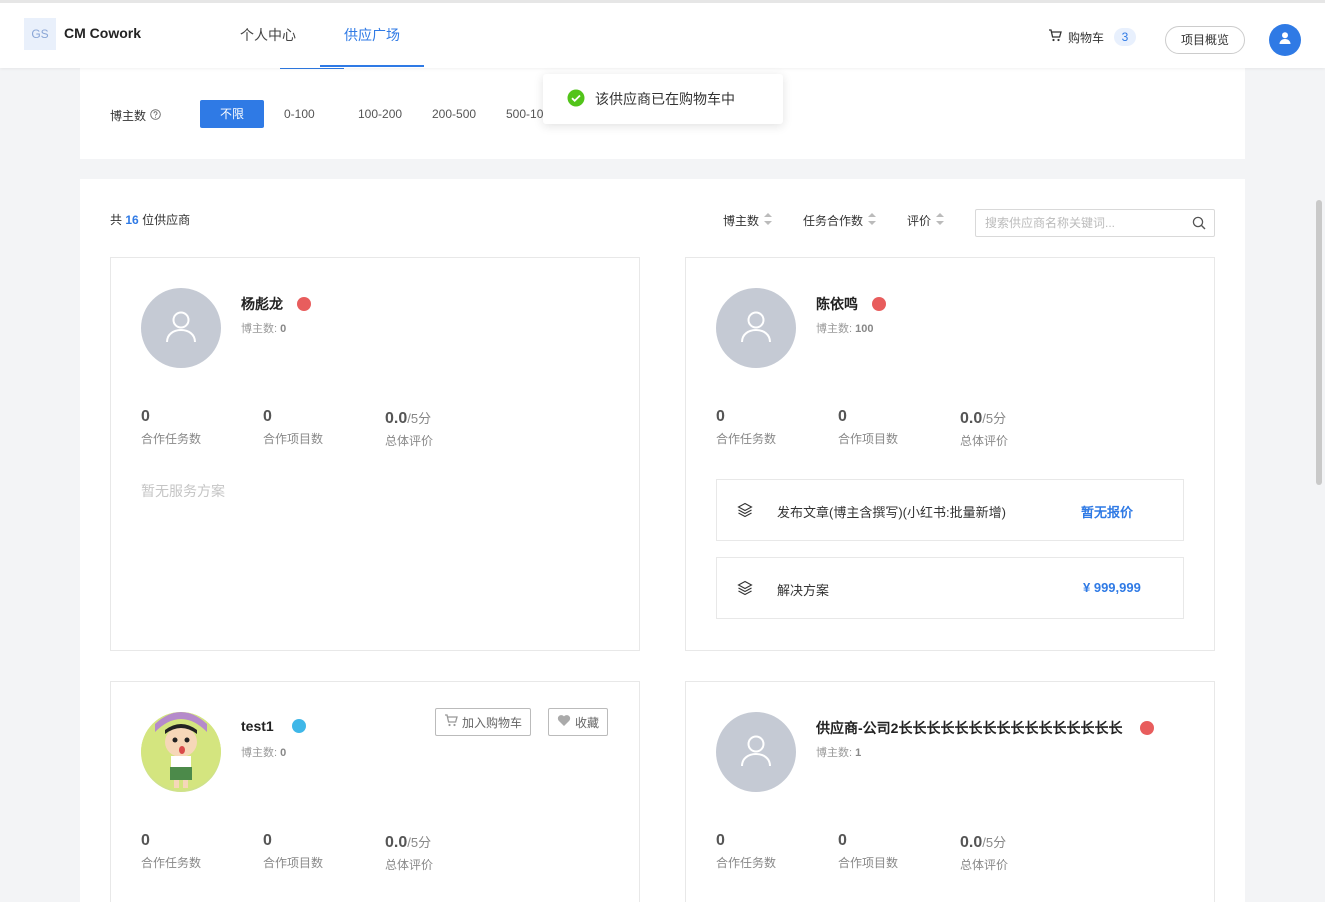  I want to click on supplier-search-box, so click(1095, 223).